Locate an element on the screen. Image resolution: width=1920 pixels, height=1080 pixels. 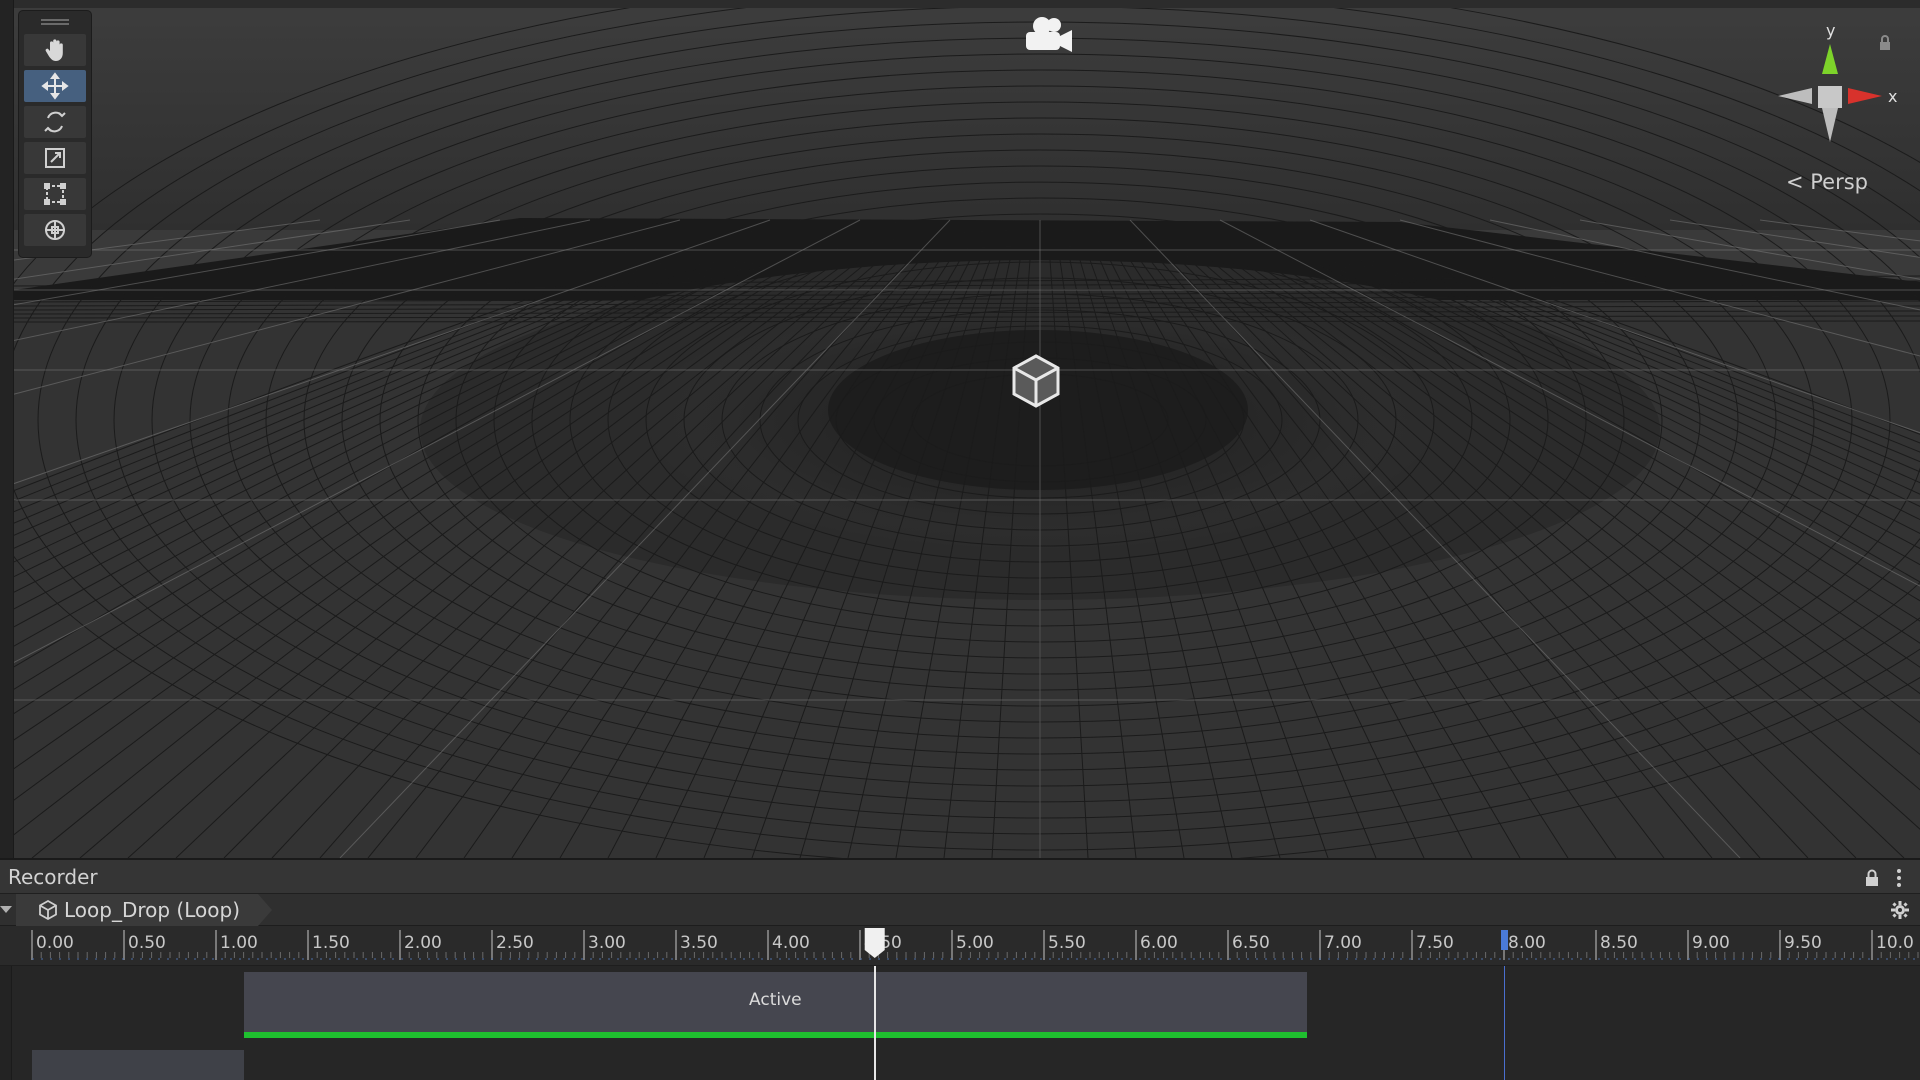
prefab-cube-icon is located at coordinates (48, 910).